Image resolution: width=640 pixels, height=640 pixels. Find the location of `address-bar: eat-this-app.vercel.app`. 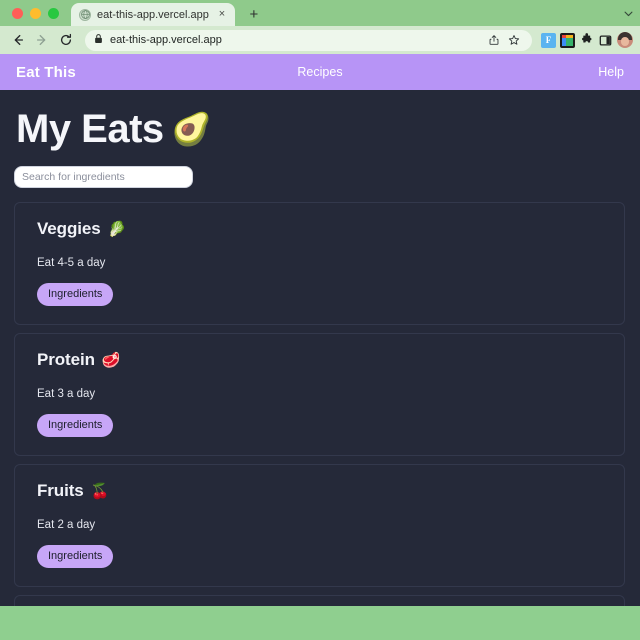

address-bar: eat-this-app.vercel.app is located at coordinates (308, 40).